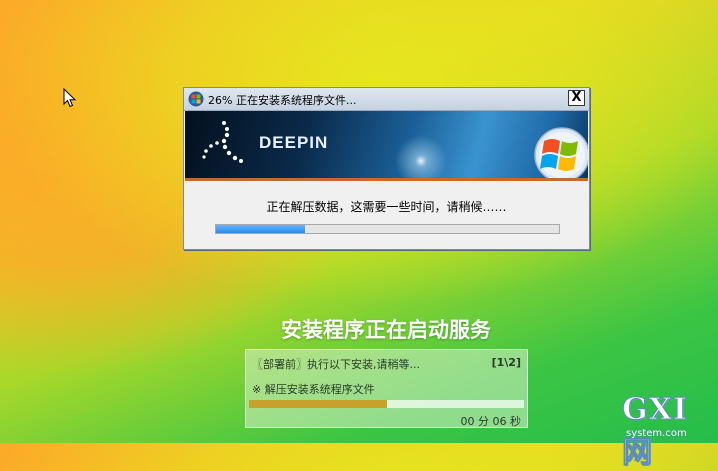  Describe the element at coordinates (561, 154) in the screenshot. I see `windows-flag-logo` at that location.